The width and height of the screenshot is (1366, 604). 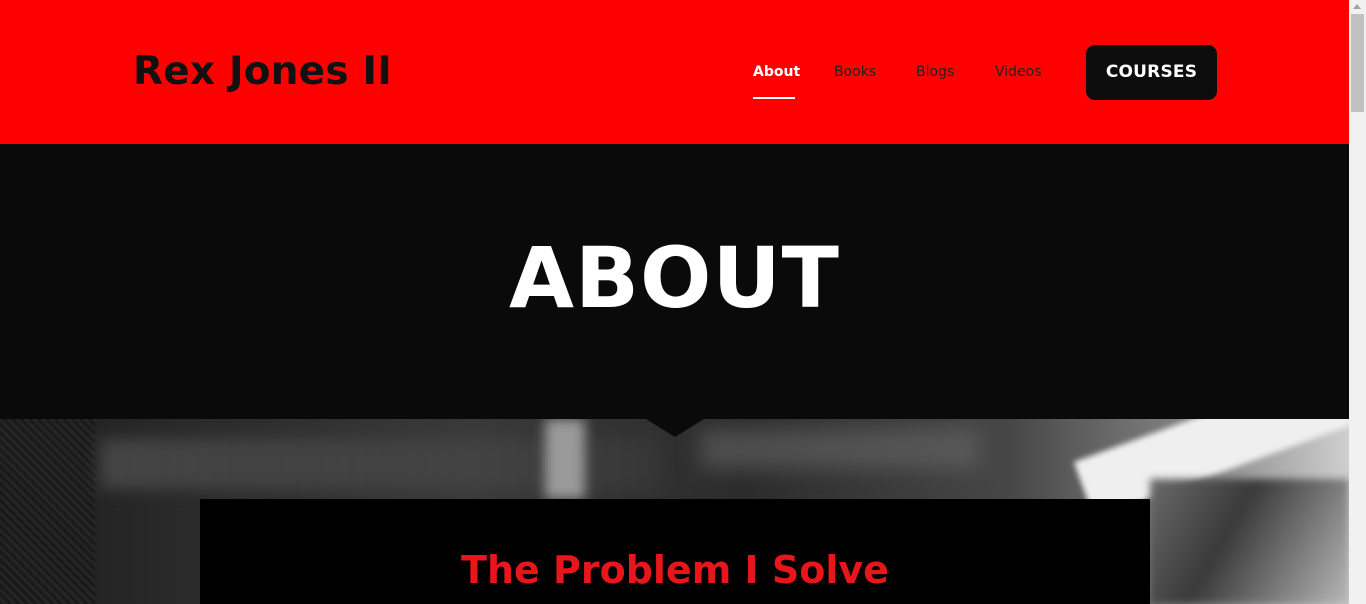 What do you see at coordinates (776, 72) in the screenshot?
I see `nav-item-about: About` at bounding box center [776, 72].